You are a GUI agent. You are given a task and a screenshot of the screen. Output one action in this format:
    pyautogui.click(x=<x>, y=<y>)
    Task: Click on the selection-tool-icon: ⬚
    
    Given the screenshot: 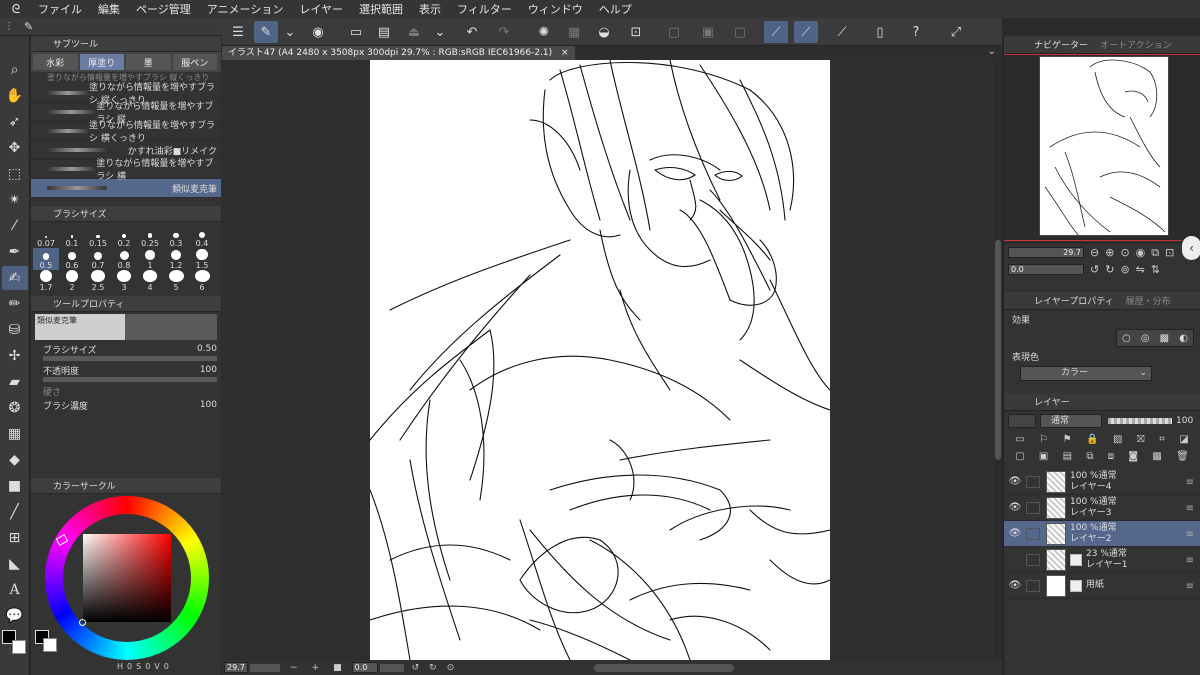 What is the action you would take?
    pyautogui.click(x=15, y=174)
    